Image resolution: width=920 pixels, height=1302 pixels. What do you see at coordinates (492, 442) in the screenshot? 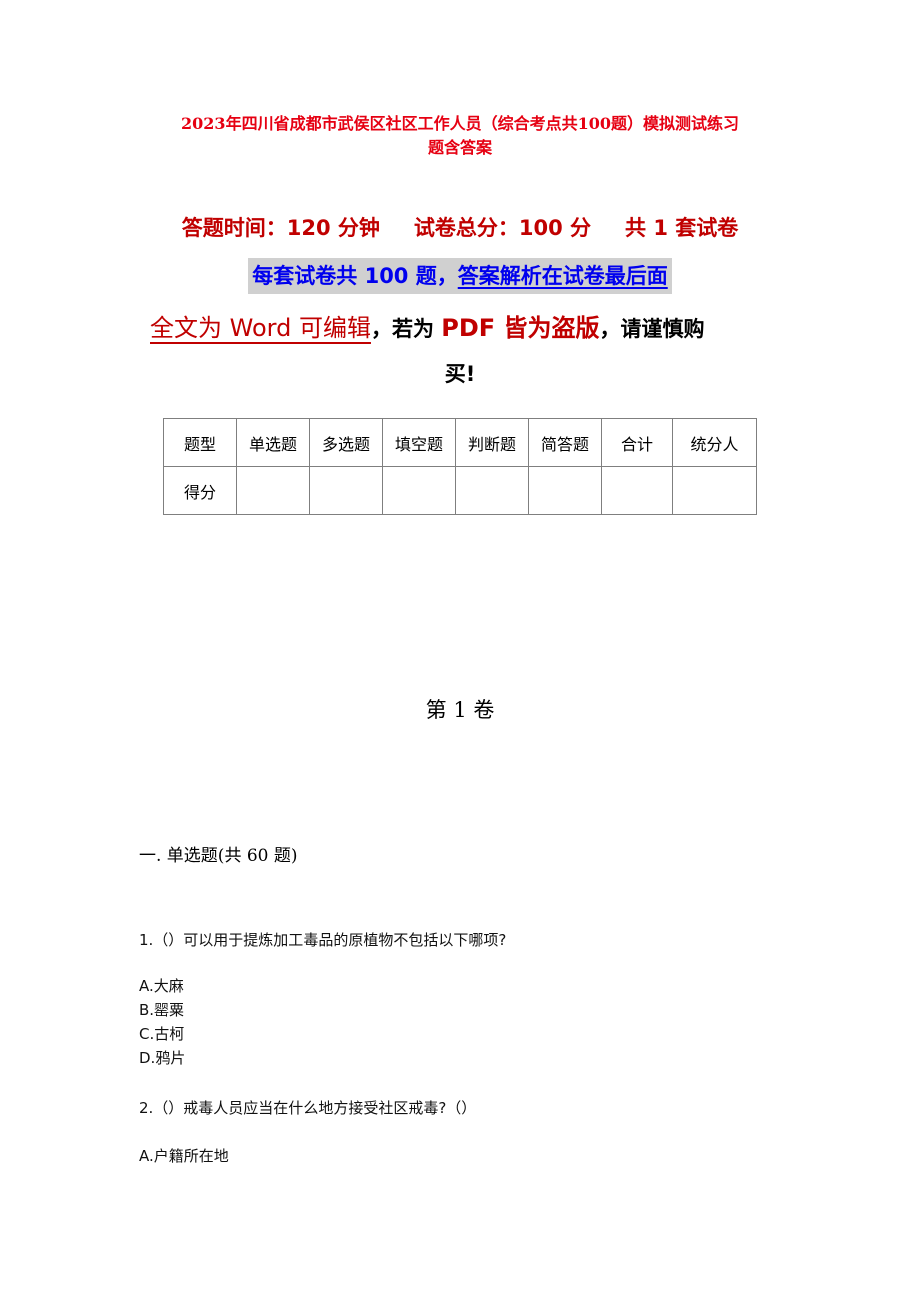
I see `score-header-cell: 判断题` at bounding box center [492, 442].